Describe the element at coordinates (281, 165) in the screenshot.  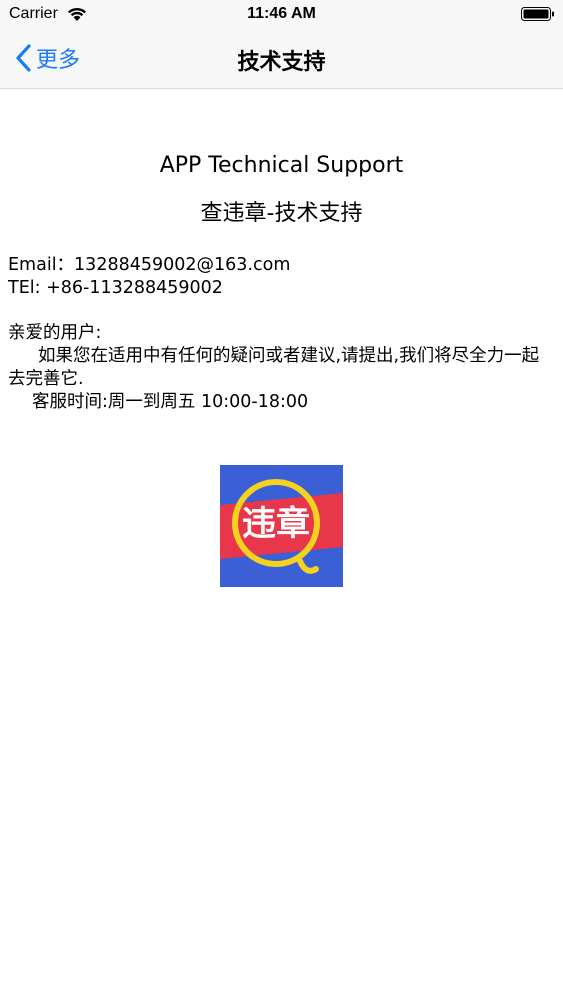
I see `heading-english: APP Technical Support` at that location.